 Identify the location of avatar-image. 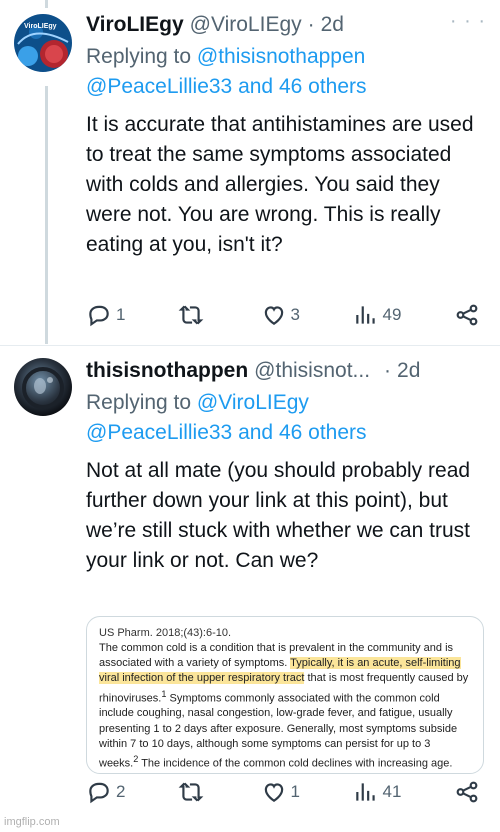
(43, 387).